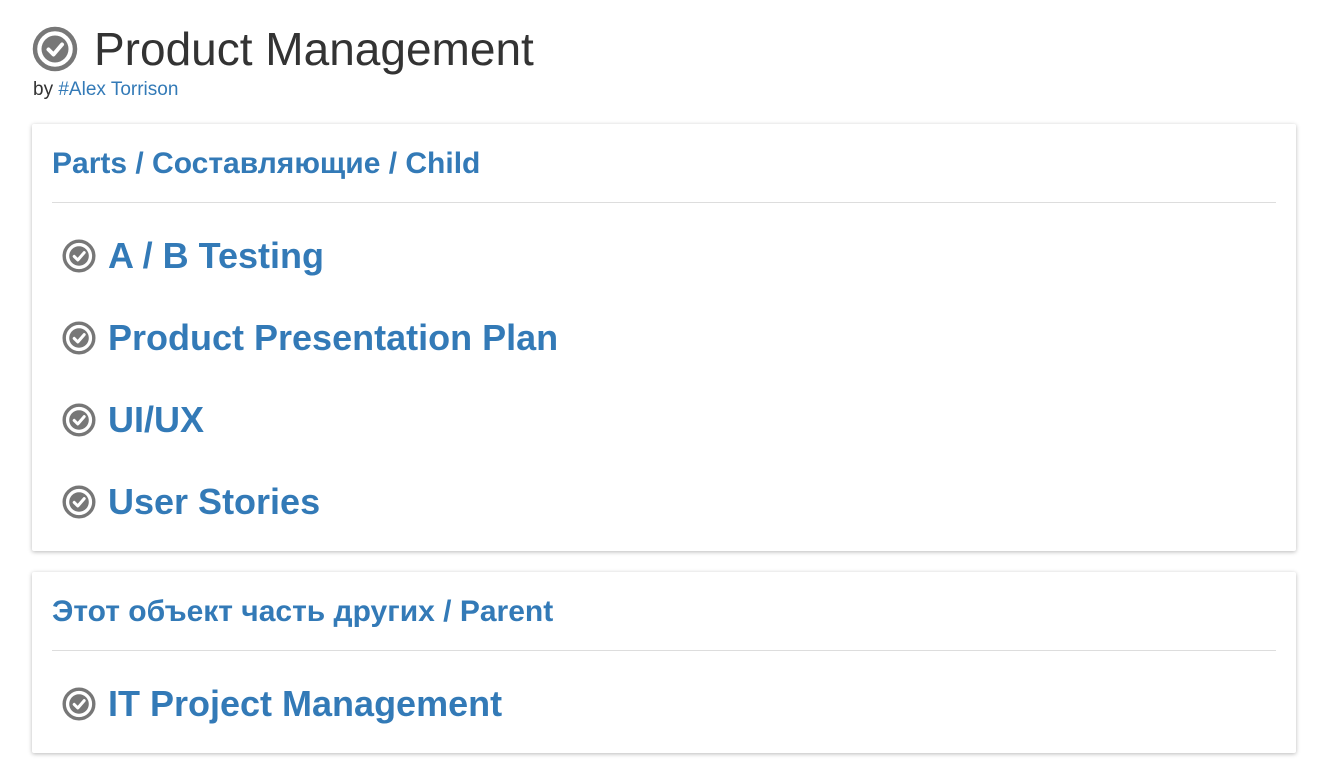 The image size is (1324, 763). Describe the element at coordinates (214, 501) in the screenshot. I see `list-item-label: User Stories` at that location.